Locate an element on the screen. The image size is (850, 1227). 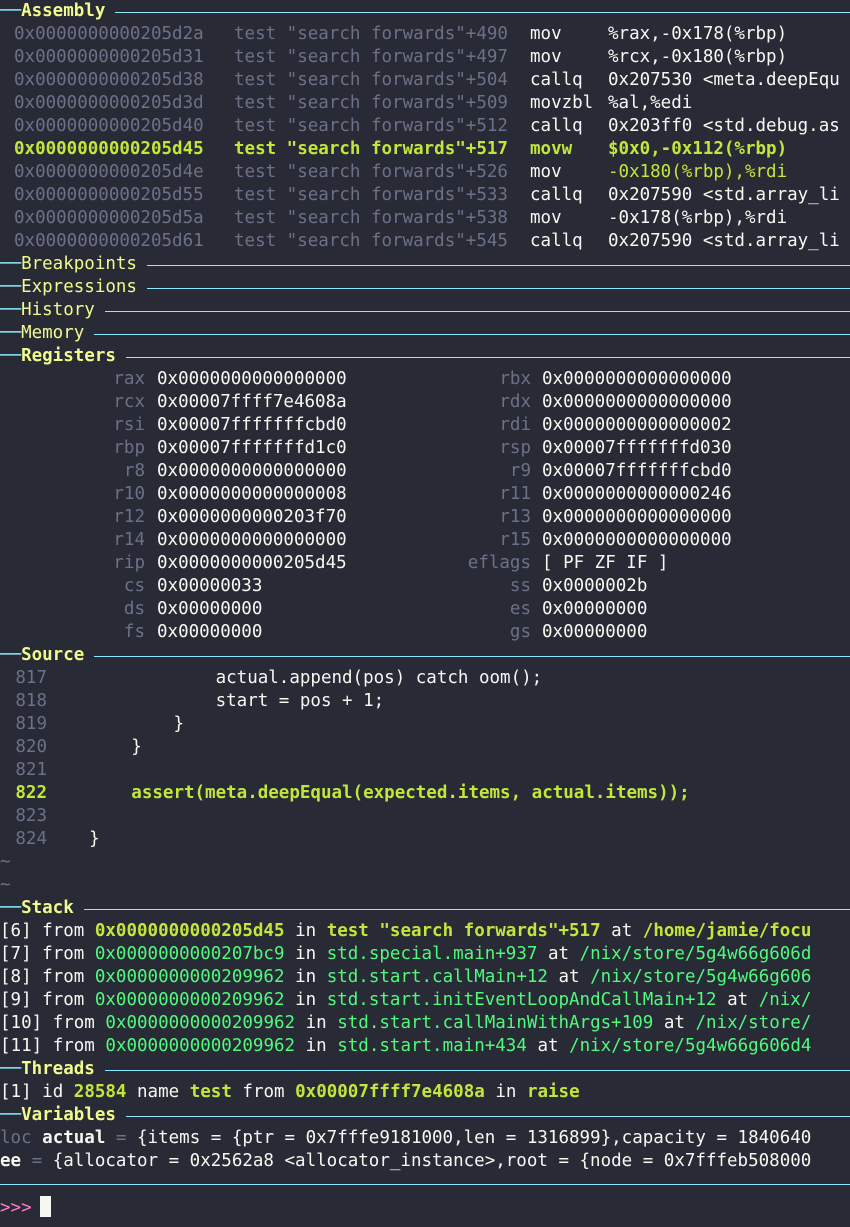
source-line: 817 actual.append(pos) catch oom(); is located at coordinates (425, 678).